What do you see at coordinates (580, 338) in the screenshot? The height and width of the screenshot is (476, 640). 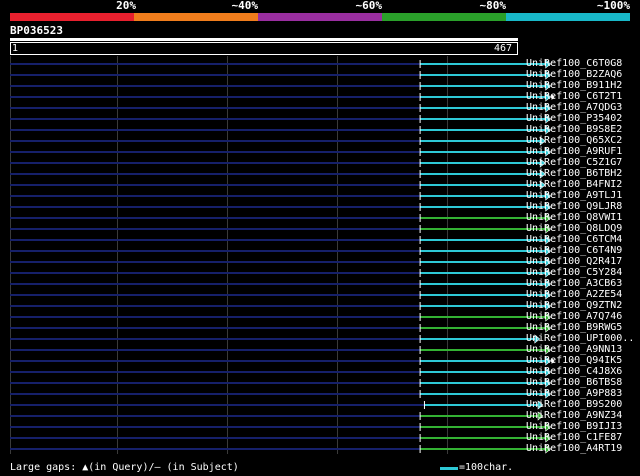 I see `hit-label: UniRef100_UPI000..` at bounding box center [580, 338].